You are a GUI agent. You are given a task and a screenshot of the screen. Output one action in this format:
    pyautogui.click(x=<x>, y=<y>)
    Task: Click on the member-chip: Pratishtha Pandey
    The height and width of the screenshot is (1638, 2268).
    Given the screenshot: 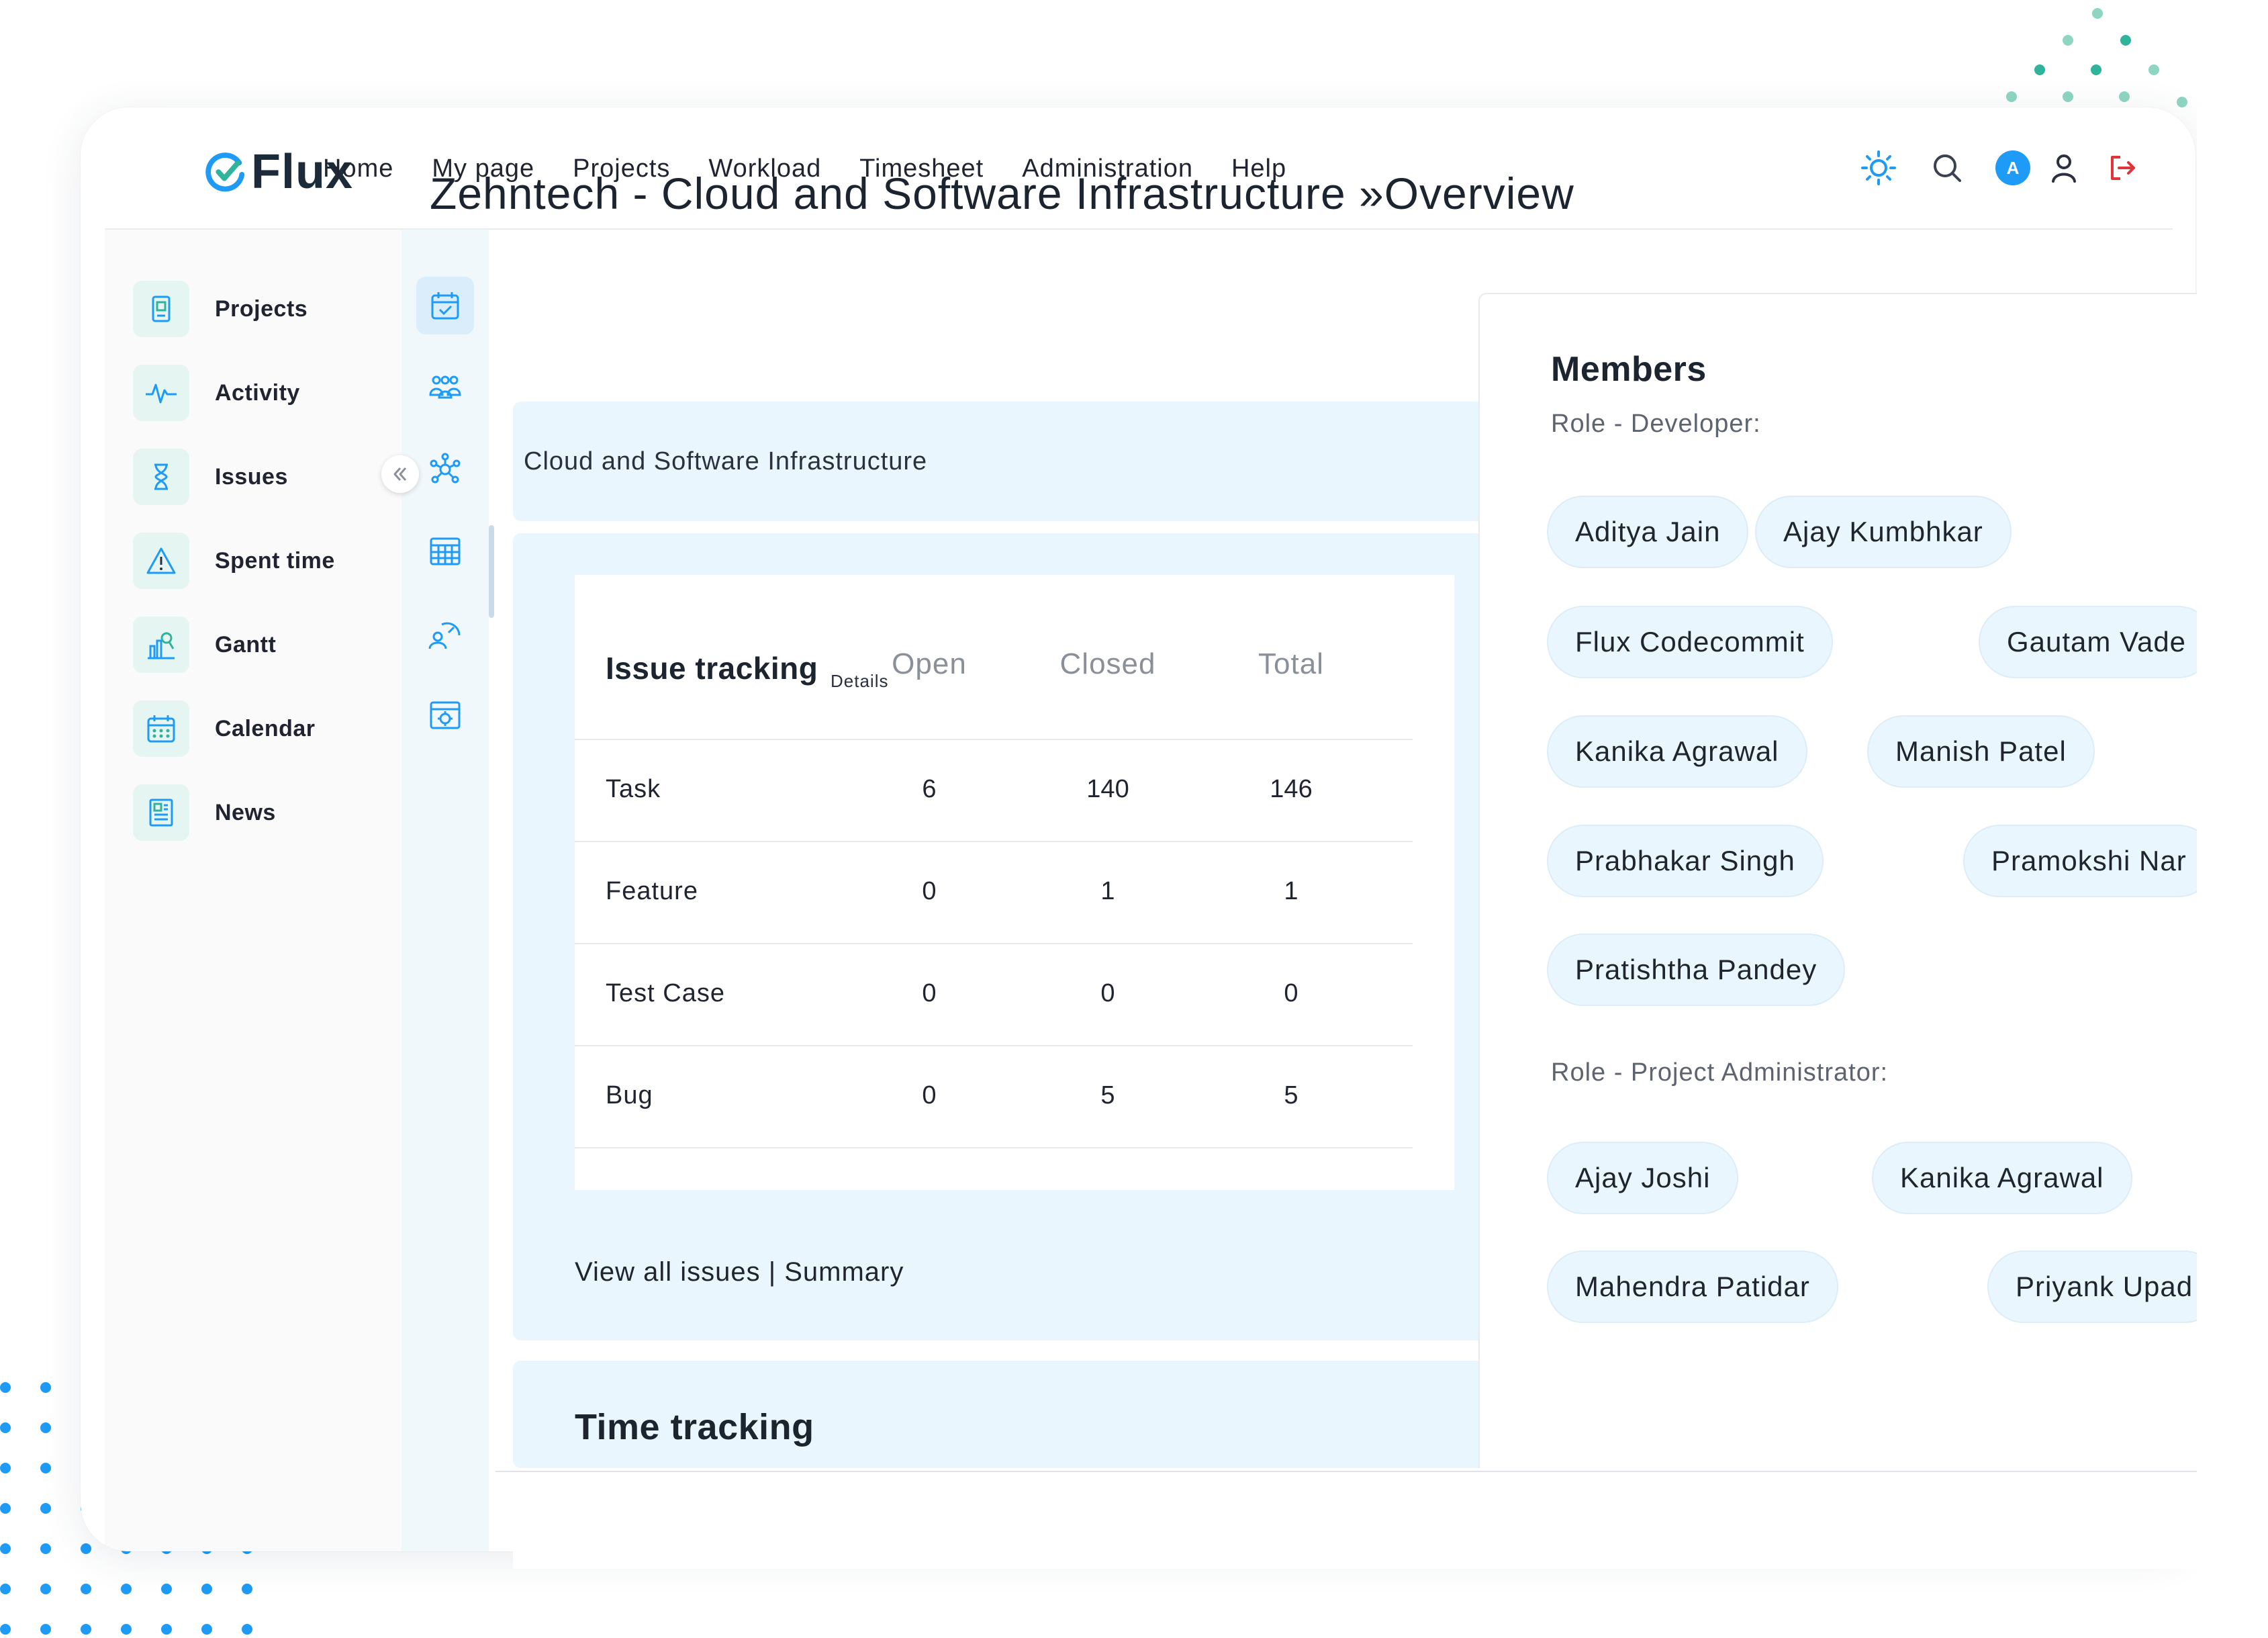 What is the action you would take?
    pyautogui.click(x=1696, y=970)
    